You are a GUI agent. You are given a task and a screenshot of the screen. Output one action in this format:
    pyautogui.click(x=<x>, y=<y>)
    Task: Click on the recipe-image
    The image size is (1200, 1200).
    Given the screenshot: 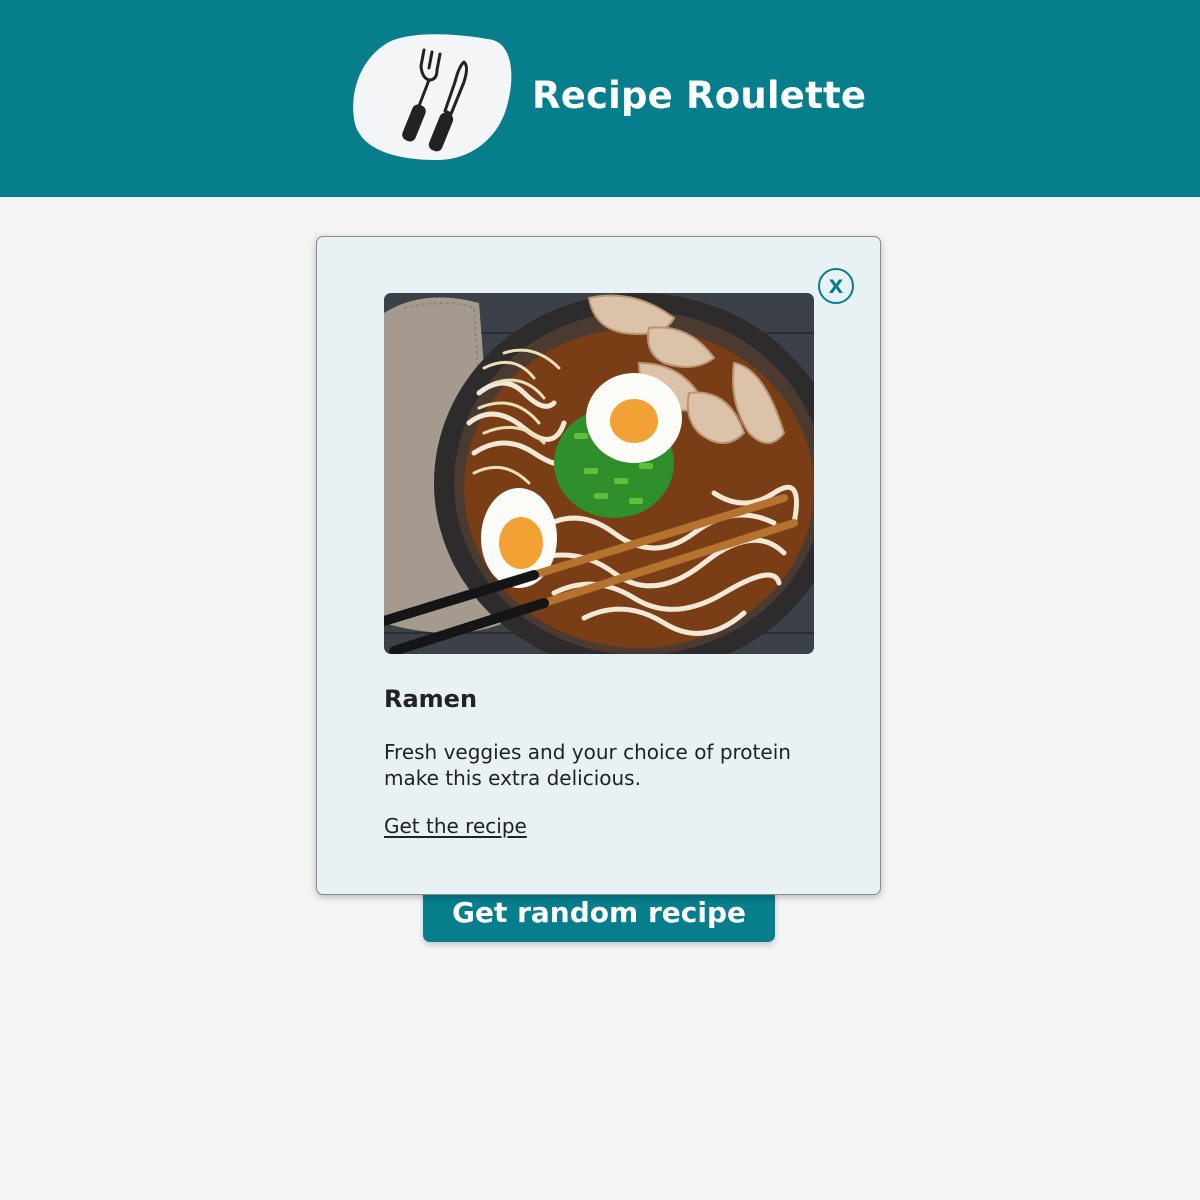 What is the action you would take?
    pyautogui.click(x=599, y=473)
    